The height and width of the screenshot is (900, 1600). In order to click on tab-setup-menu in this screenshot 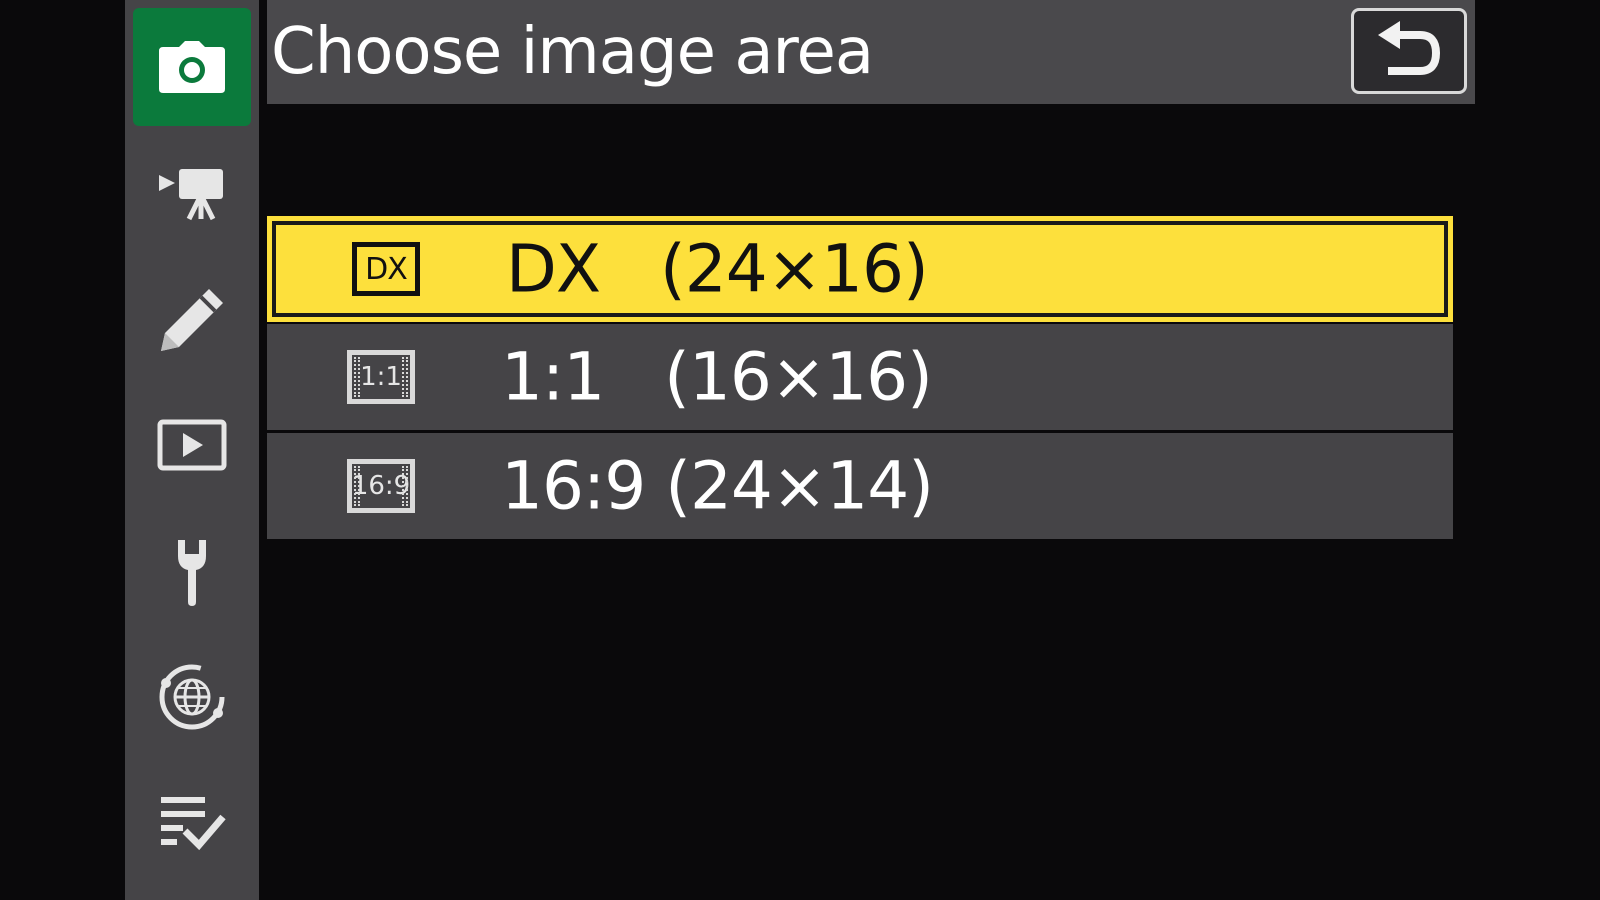, I will do `click(192, 572)`.